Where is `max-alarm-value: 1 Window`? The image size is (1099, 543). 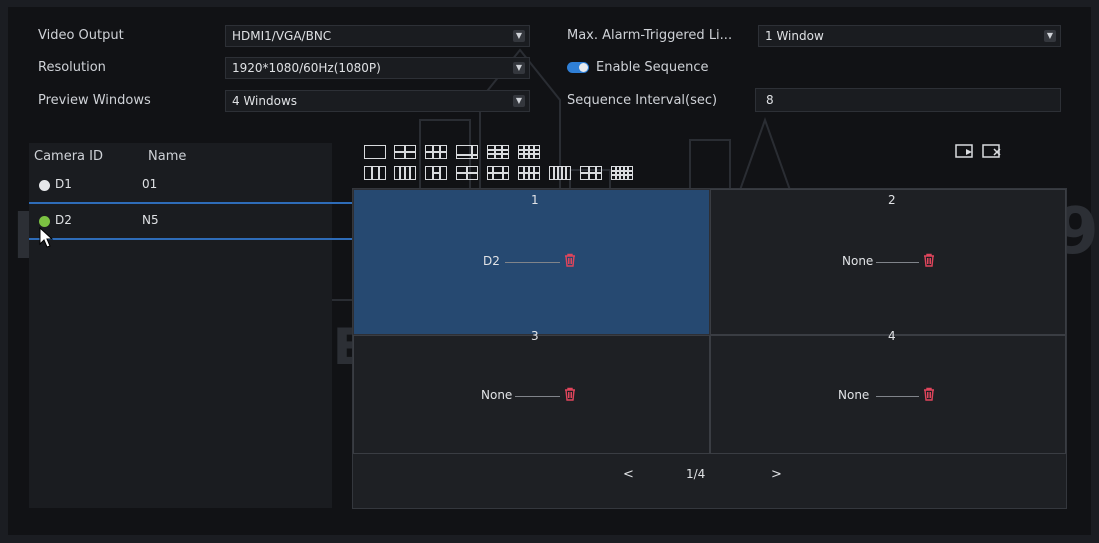
max-alarm-value: 1 Window is located at coordinates (794, 36).